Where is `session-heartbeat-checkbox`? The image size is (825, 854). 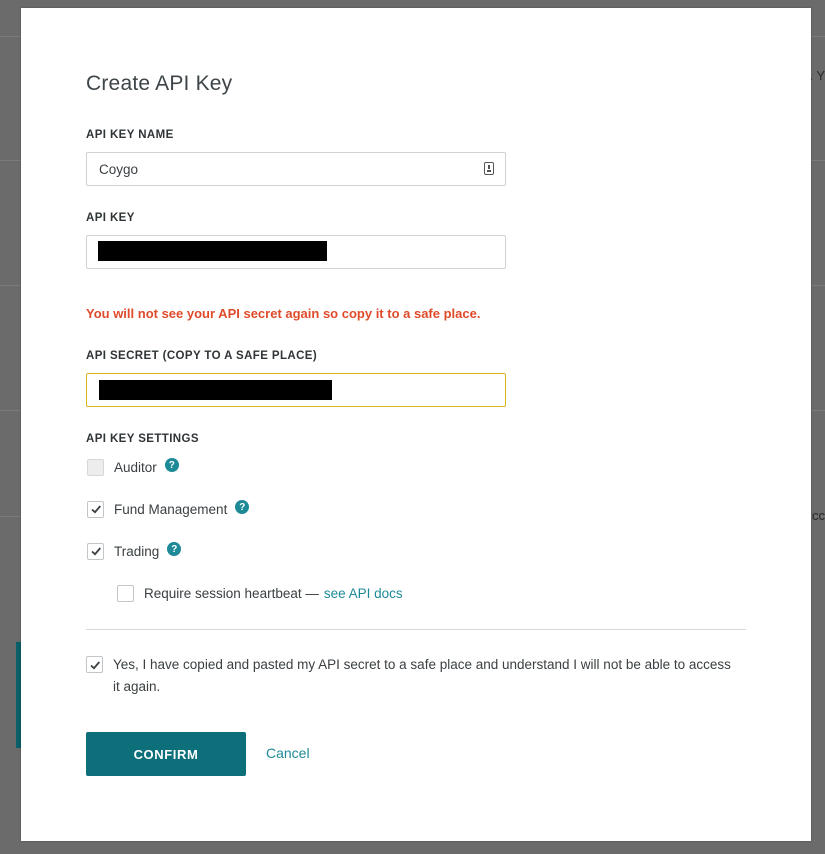 session-heartbeat-checkbox is located at coordinates (125, 593).